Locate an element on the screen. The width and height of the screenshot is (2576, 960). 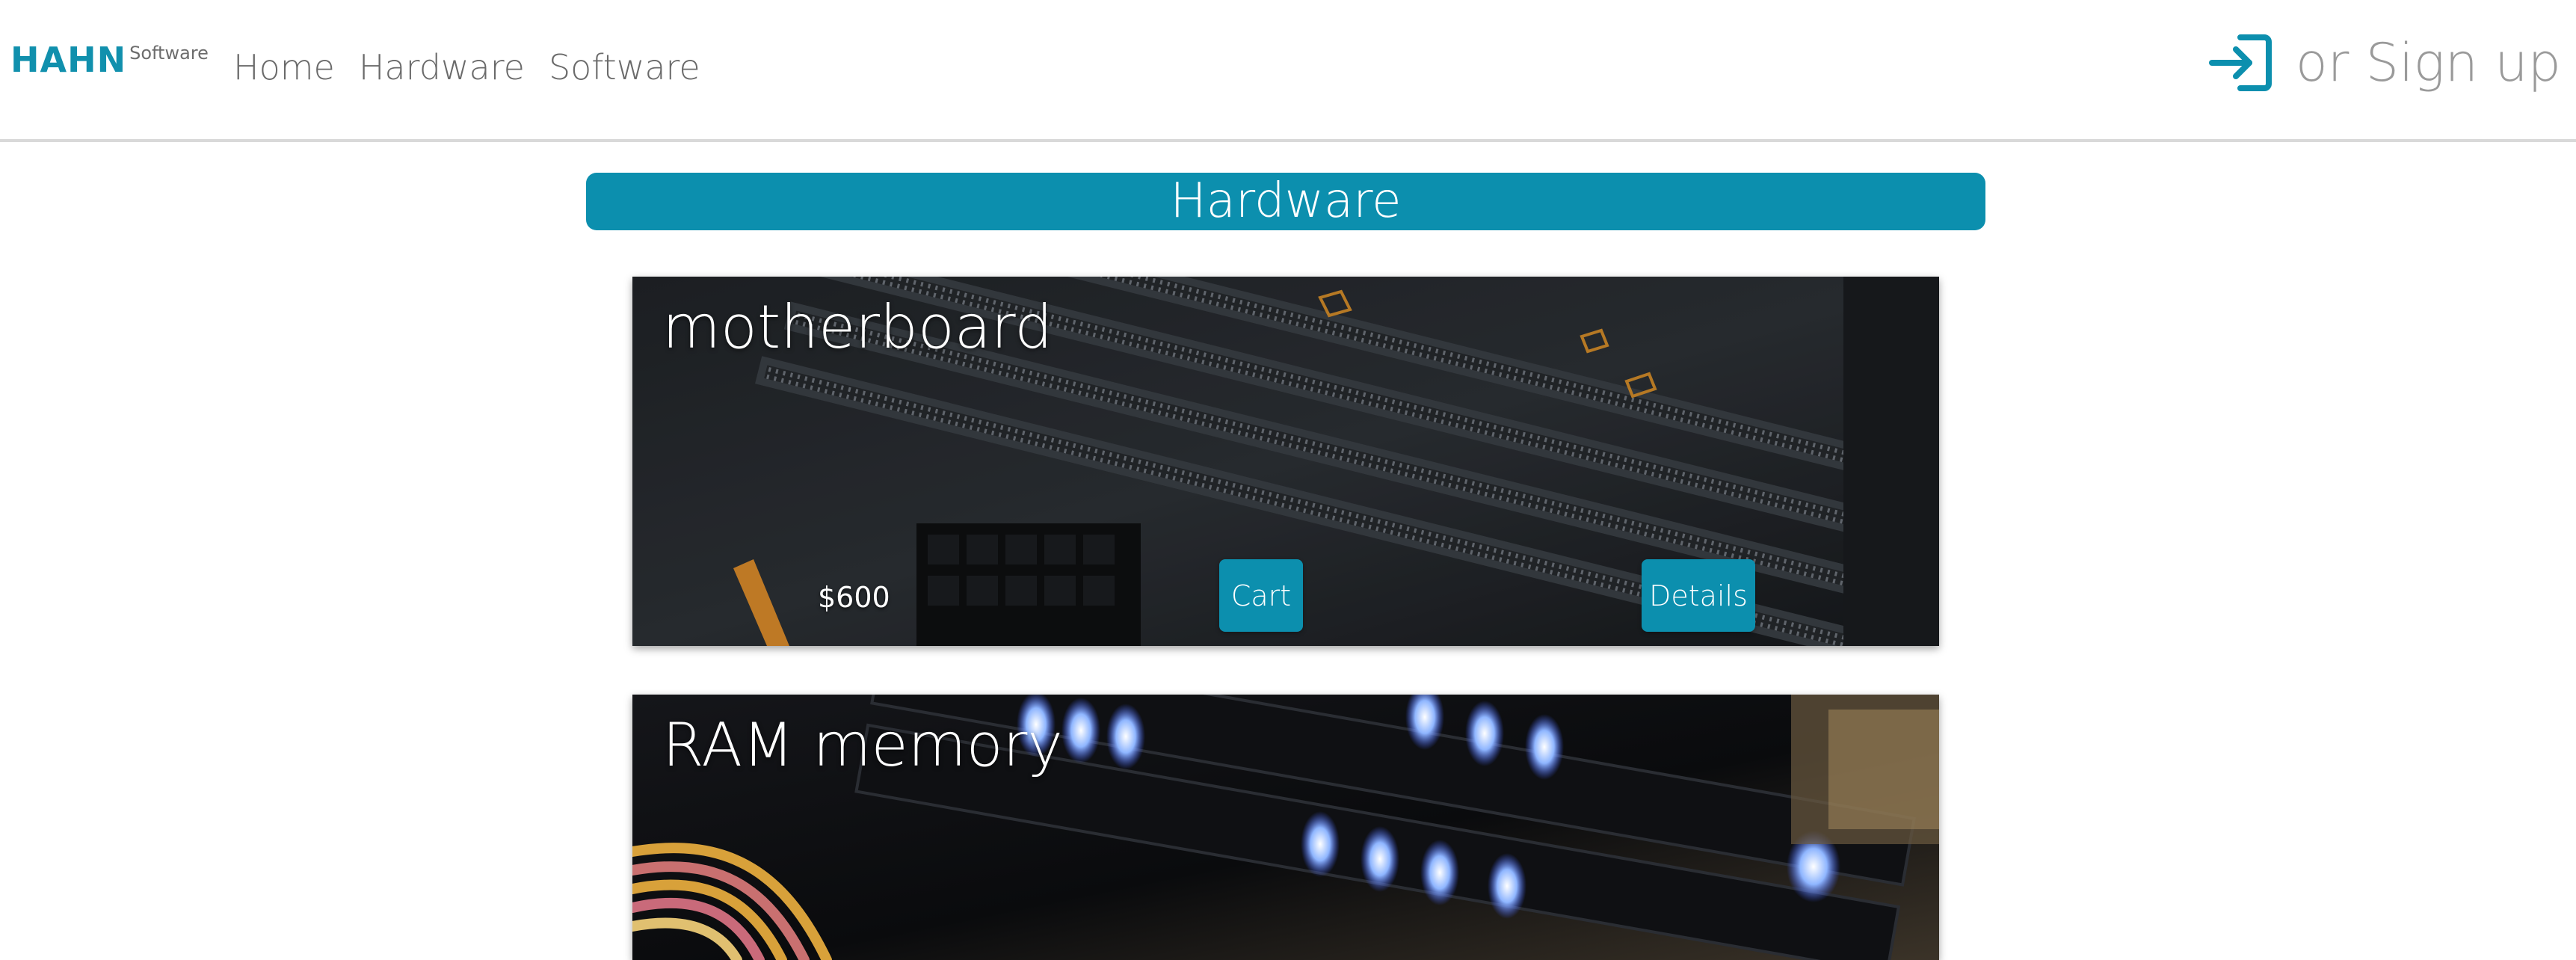
nav-software-link: Software is located at coordinates (624, 67).